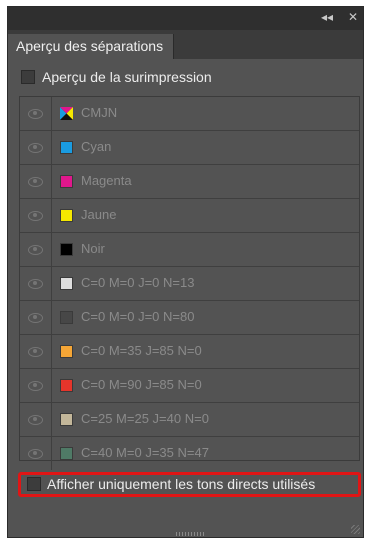 This screenshot has width=367, height=540. I want to click on overprint-preview-label: Aperçu de la surimpression, so click(127, 77).